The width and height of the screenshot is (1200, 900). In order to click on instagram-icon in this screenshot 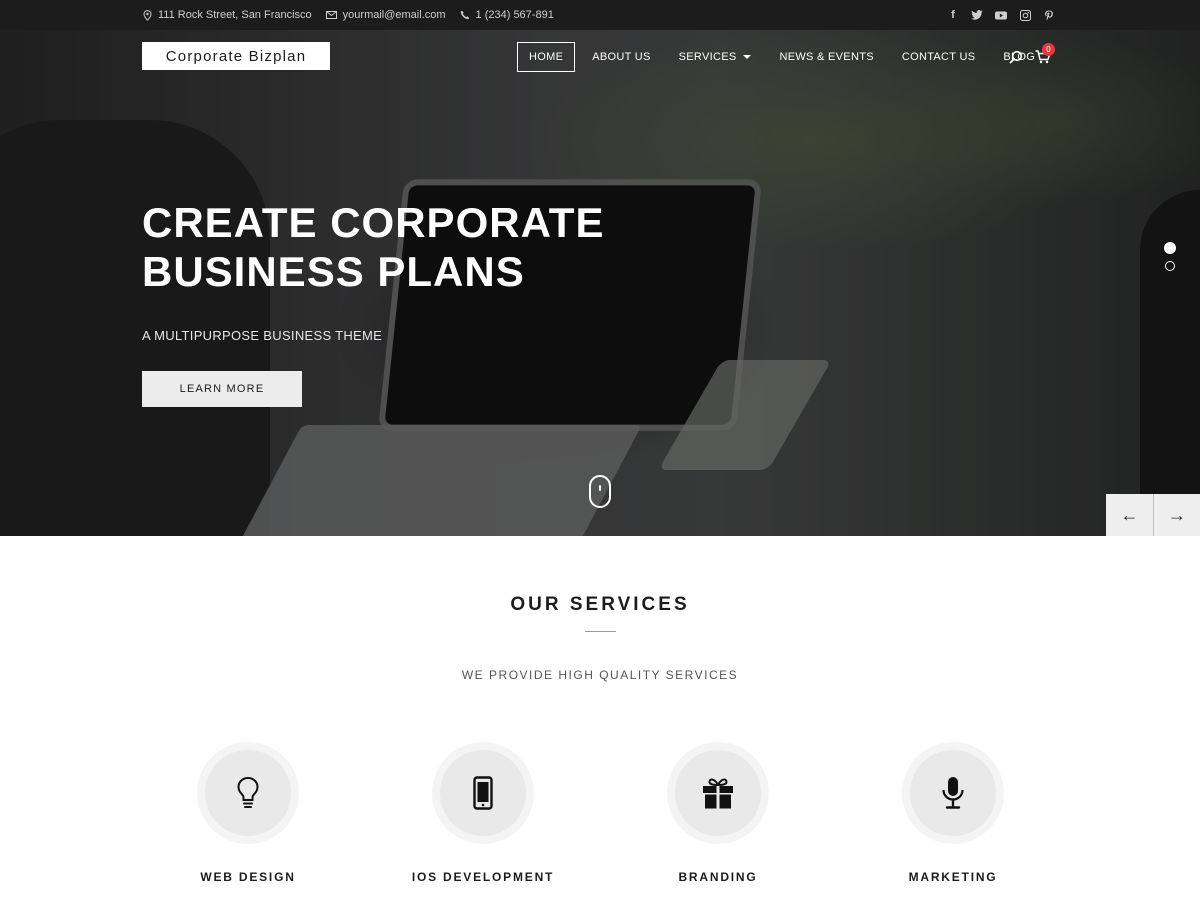, I will do `click(1025, 15)`.